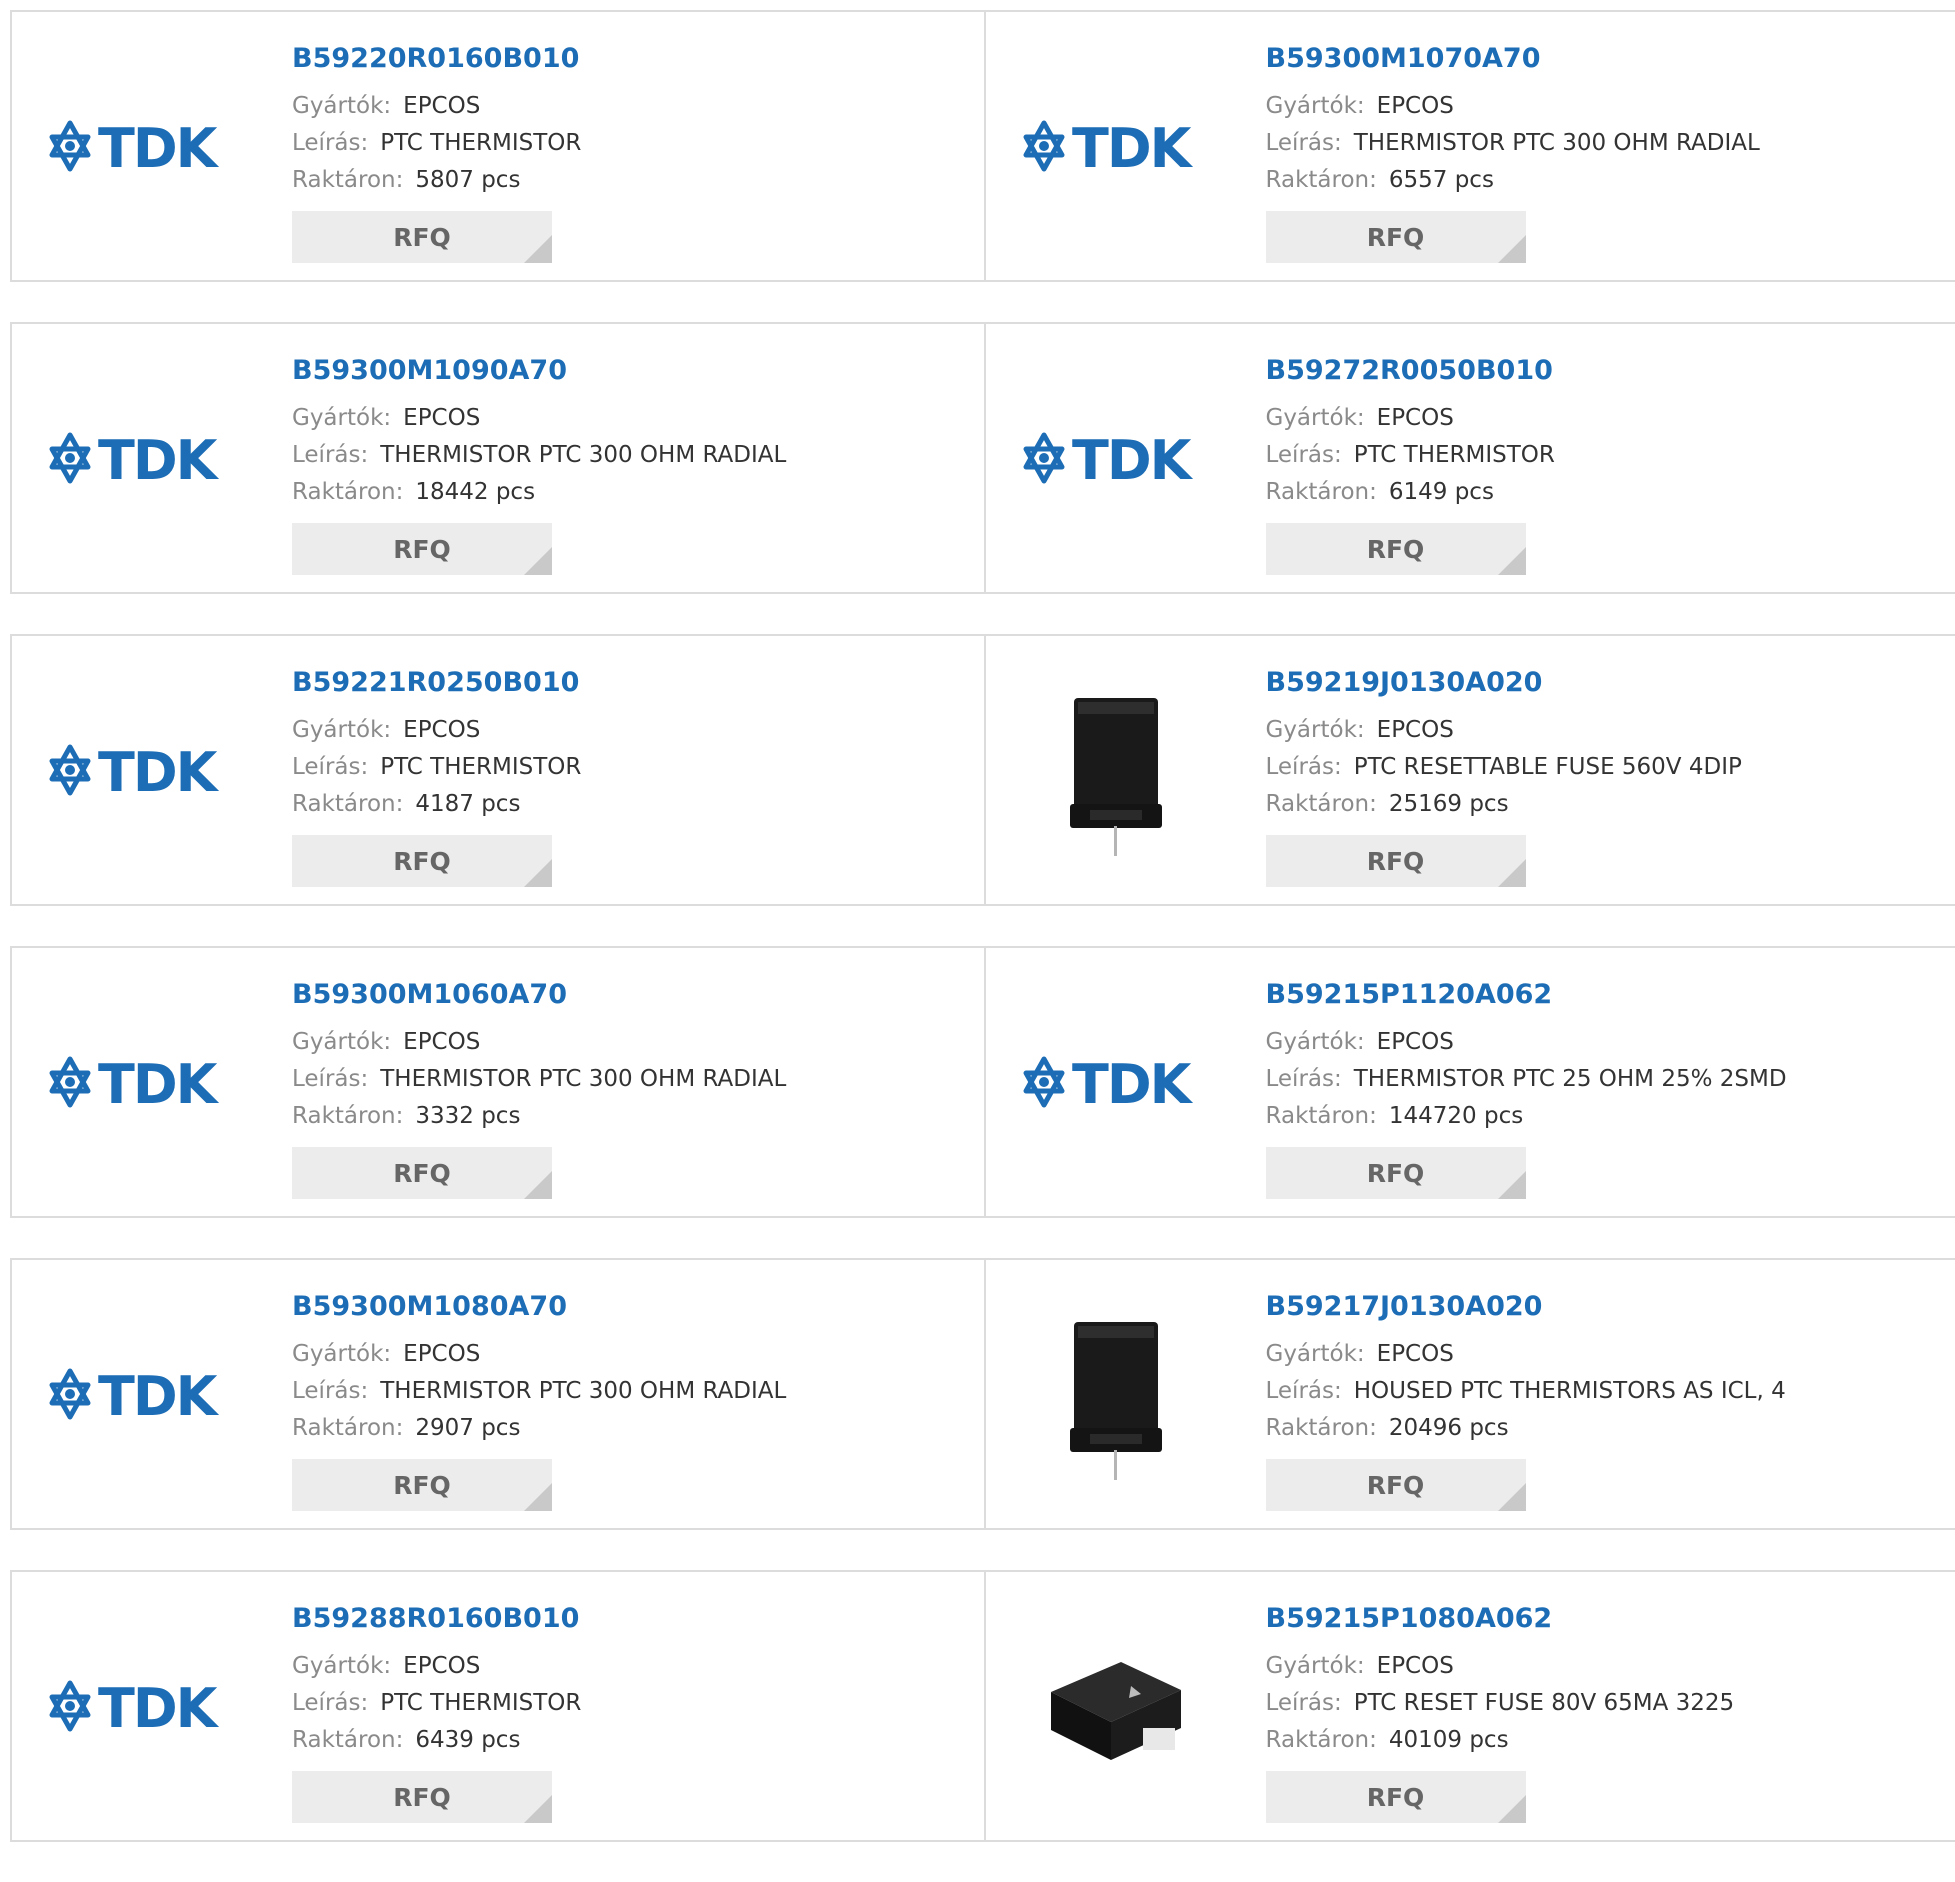 The height and width of the screenshot is (1882, 1955). Describe the element at coordinates (539, 995) in the screenshot. I see `part-number-link: B59300M1060A70` at that location.